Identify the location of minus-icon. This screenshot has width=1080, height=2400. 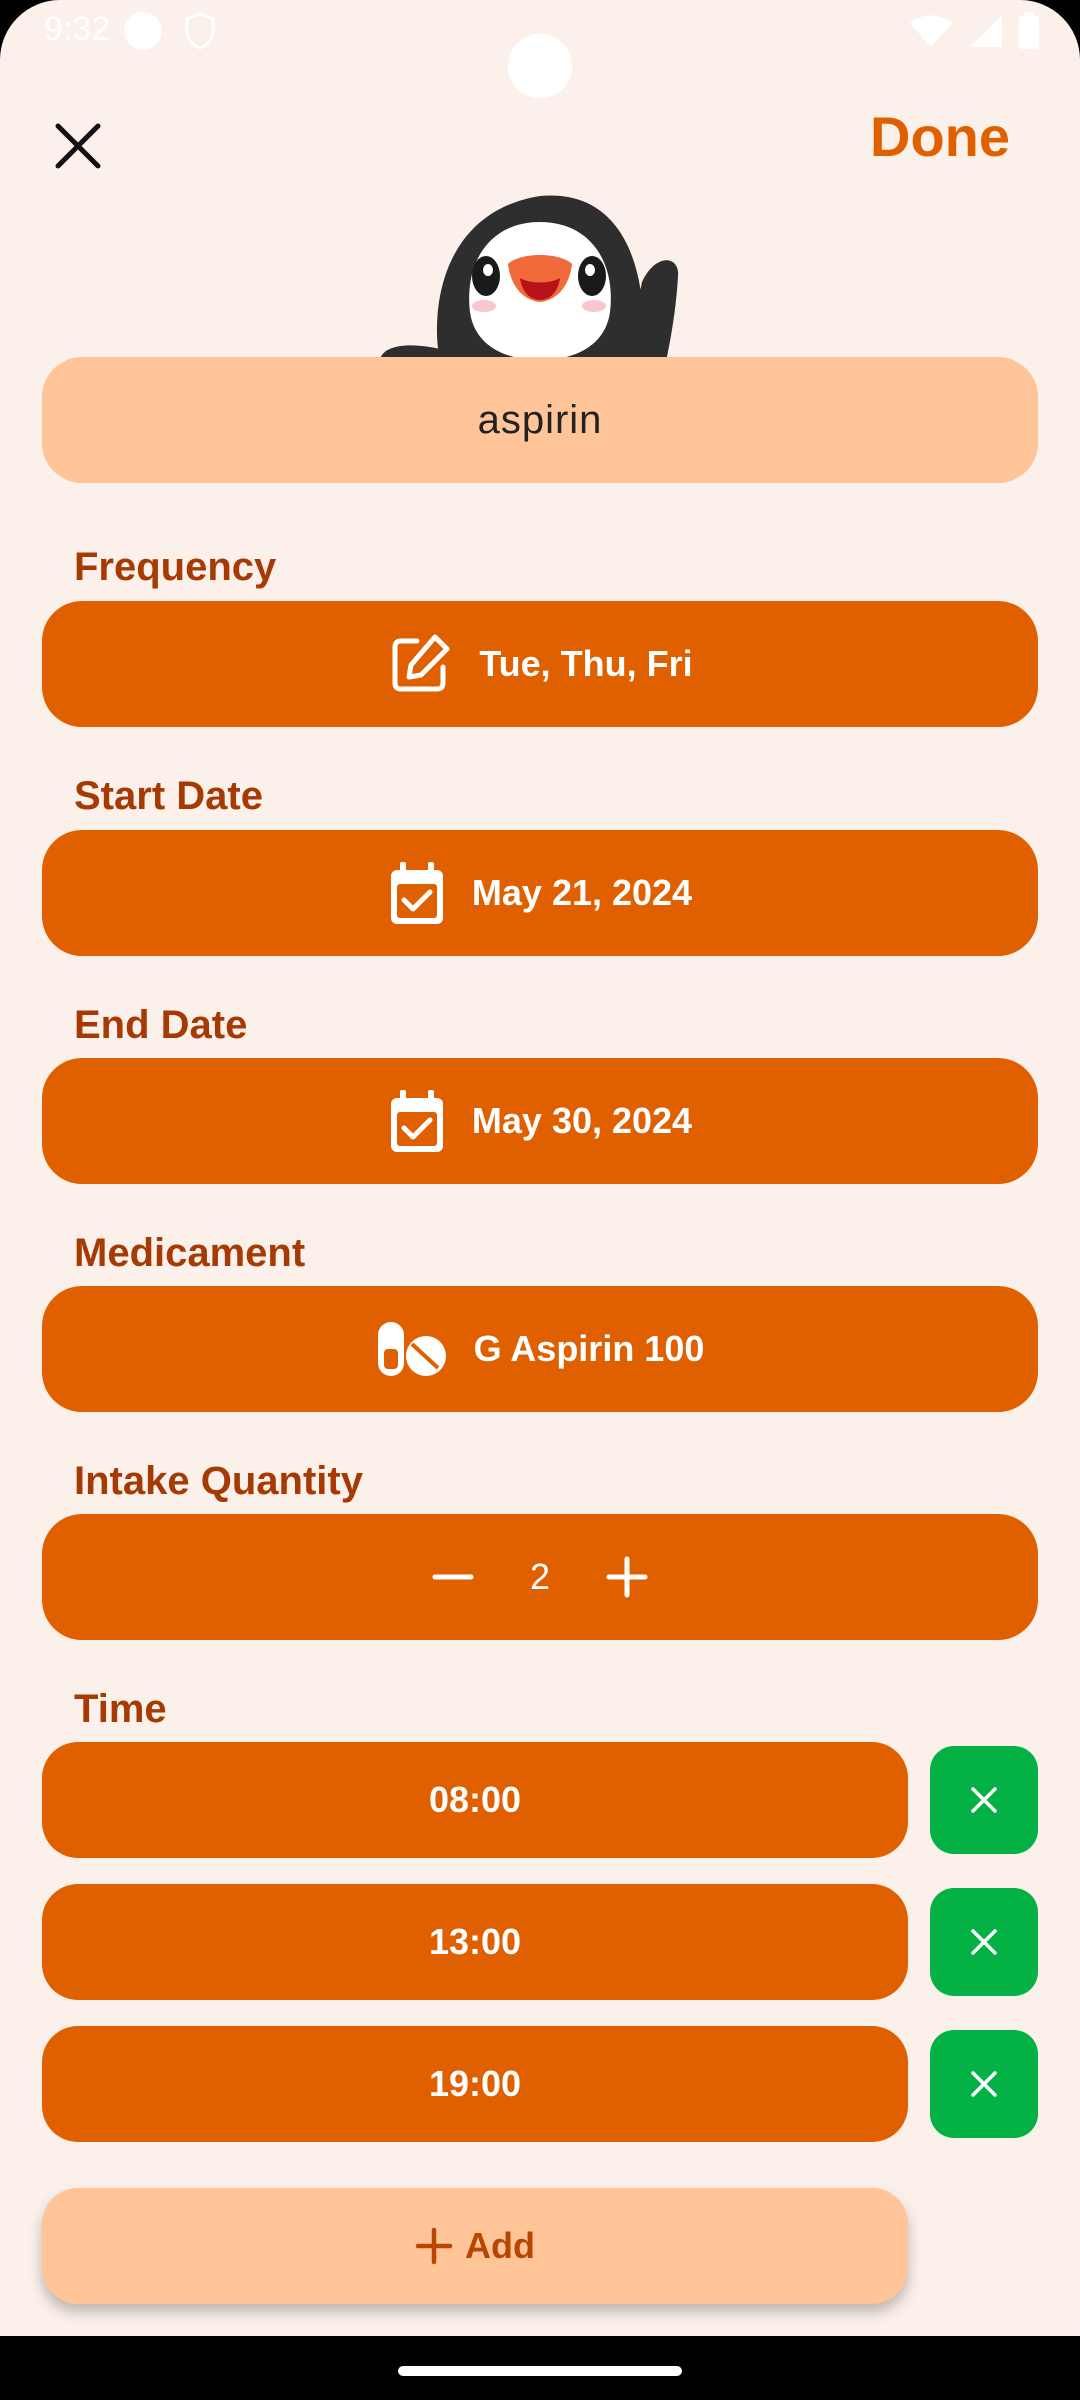
(453, 1577).